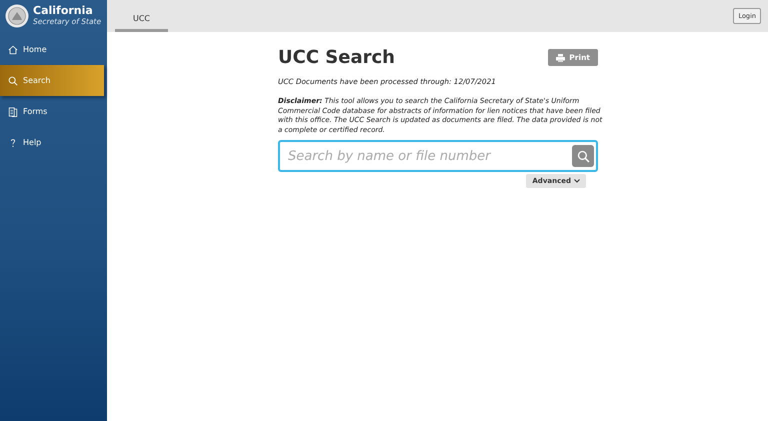 The image size is (768, 421). I want to click on tab: UCC, so click(141, 23).